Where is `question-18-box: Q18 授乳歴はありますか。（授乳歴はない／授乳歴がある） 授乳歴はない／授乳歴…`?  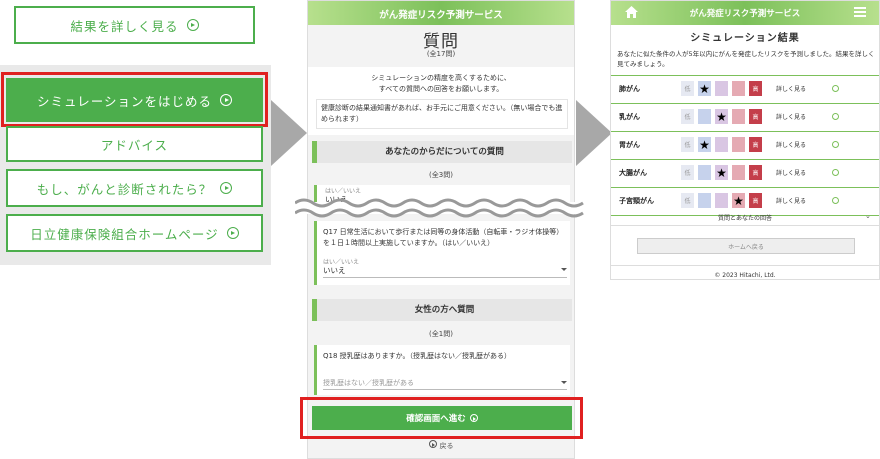
question-18-box: Q18 授乳歴はありますか。（授乳歴はない／授乳歴がある） 授乳歴はない／授乳歴… is located at coordinates (442, 370).